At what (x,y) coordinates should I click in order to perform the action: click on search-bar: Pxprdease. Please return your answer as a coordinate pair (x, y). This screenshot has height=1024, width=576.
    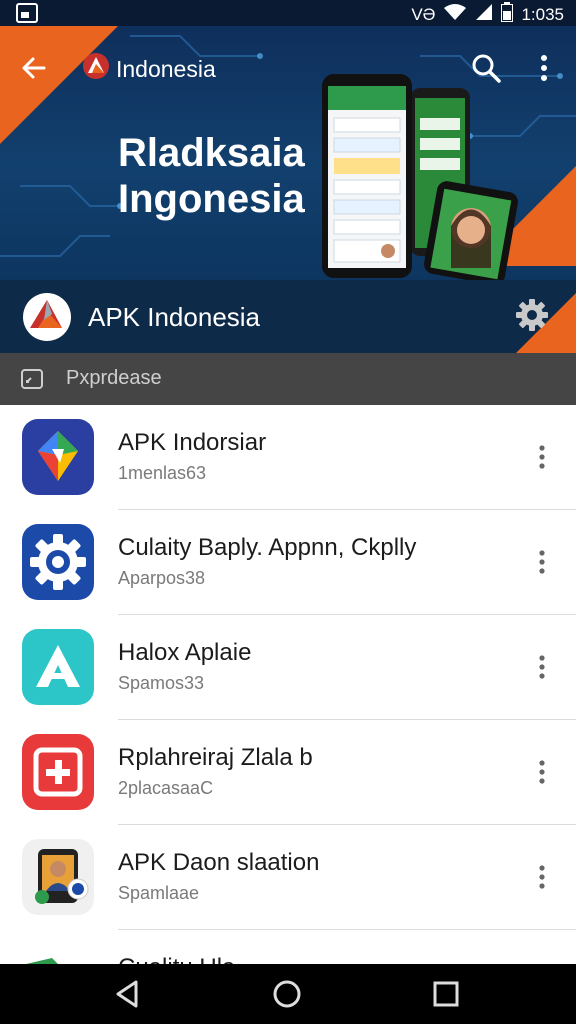
    Looking at the image, I should click on (288, 379).